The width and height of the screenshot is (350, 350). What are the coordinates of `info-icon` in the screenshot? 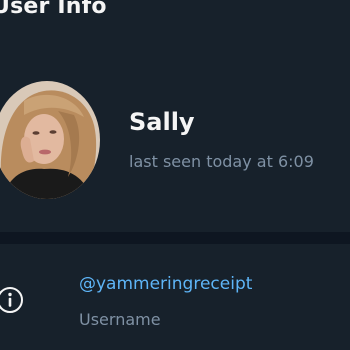 It's located at (12, 300).